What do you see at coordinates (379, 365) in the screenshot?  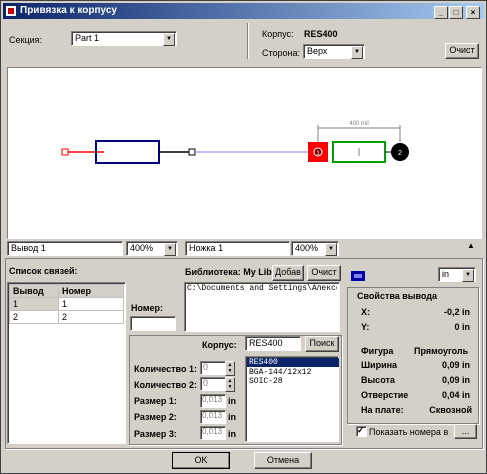 I see `width-label: Ширина` at bounding box center [379, 365].